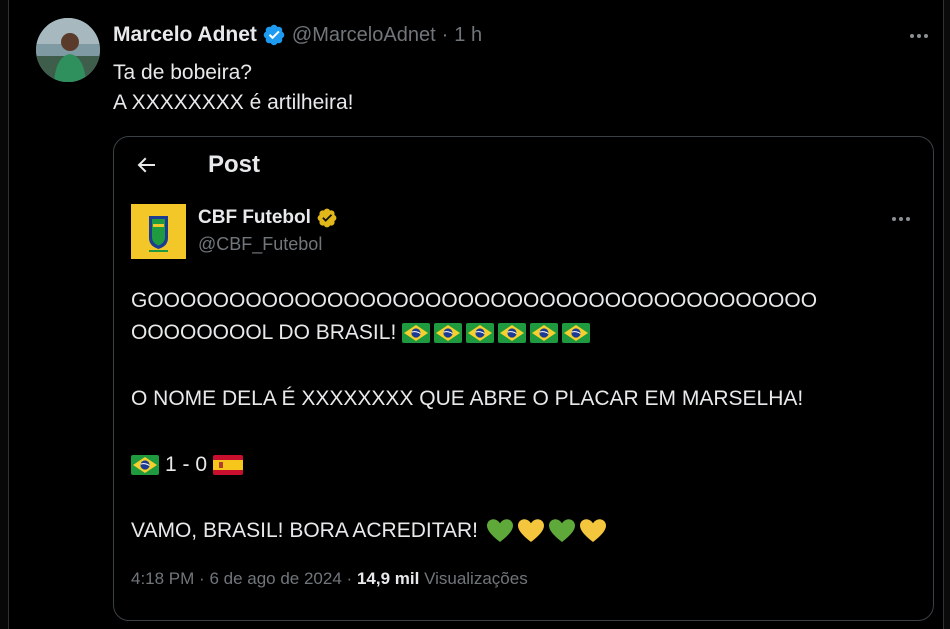 Image resolution: width=950 pixels, height=629 pixels. I want to click on scrollbar, so click(946, 314).